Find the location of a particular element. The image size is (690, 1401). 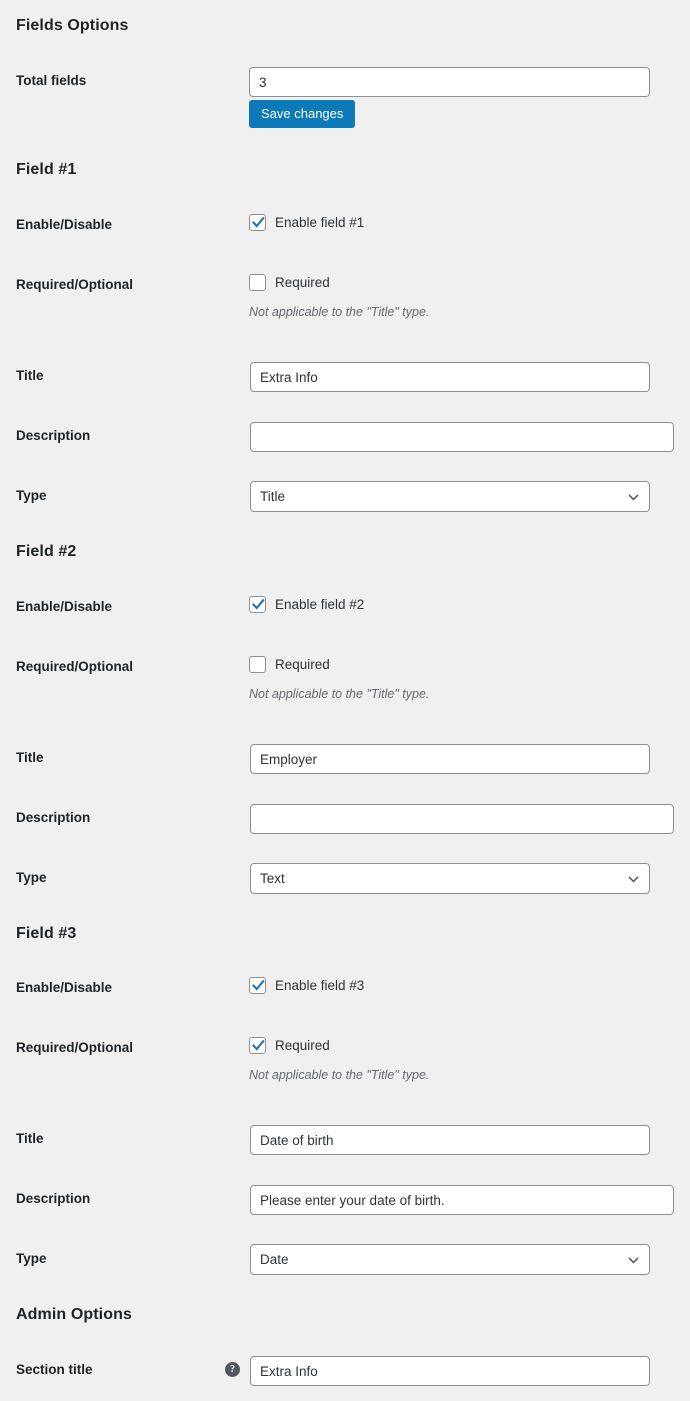

field-1-type-label: Type is located at coordinates (31, 495).